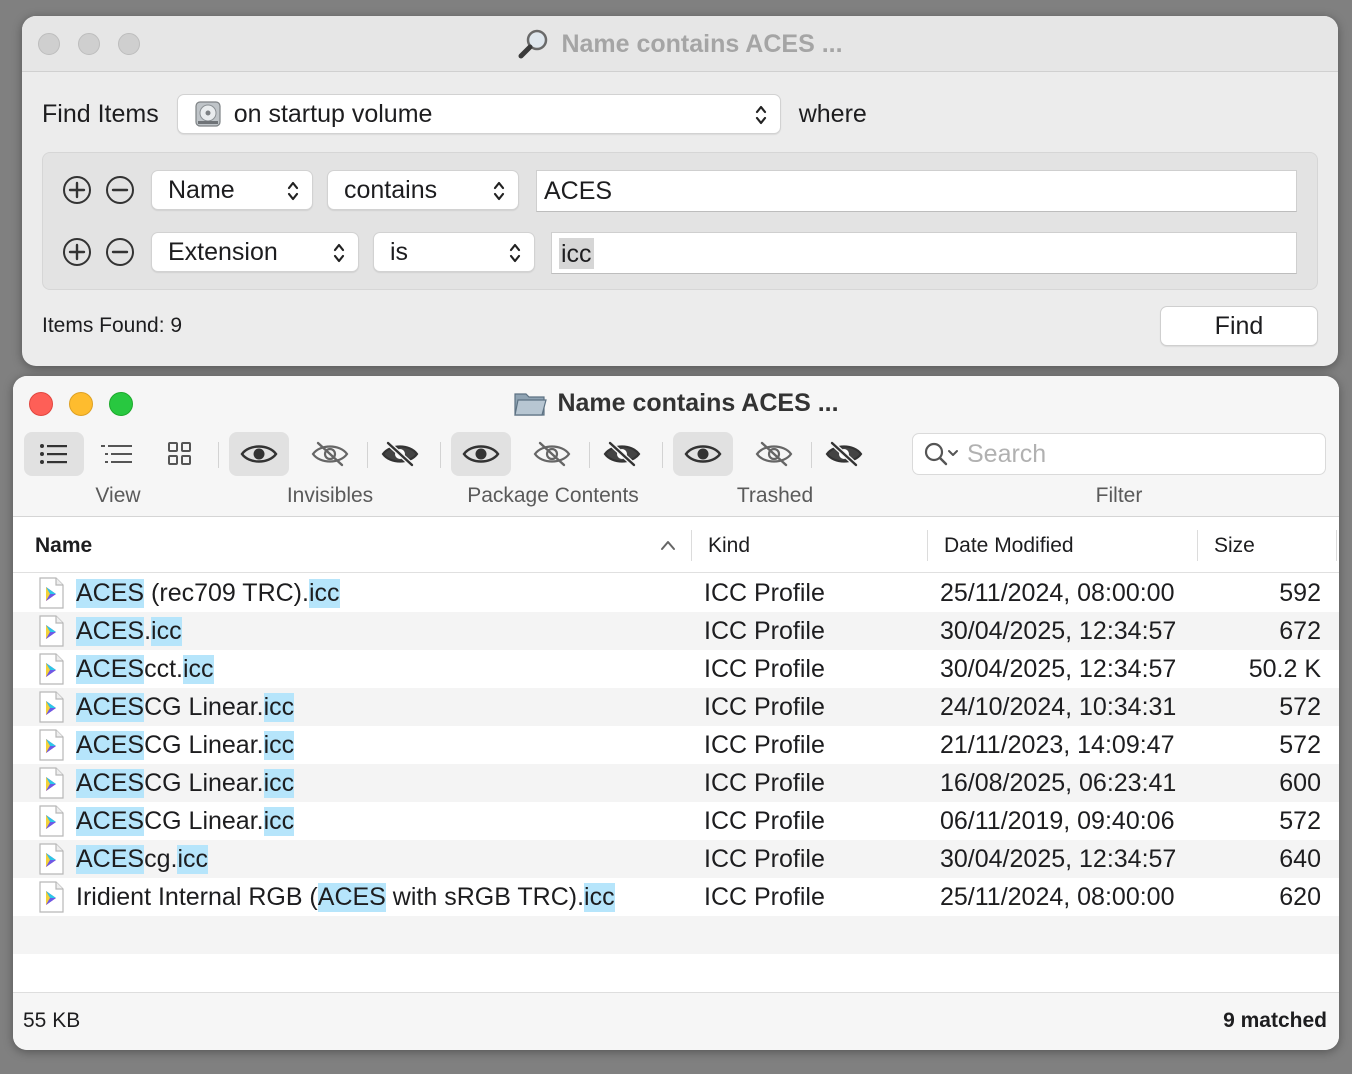  I want to click on criteria-box: Name contains ACES Extension is icc, so click(680, 221).